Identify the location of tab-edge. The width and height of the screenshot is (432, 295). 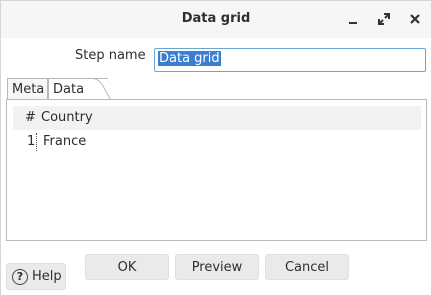
(98, 89).